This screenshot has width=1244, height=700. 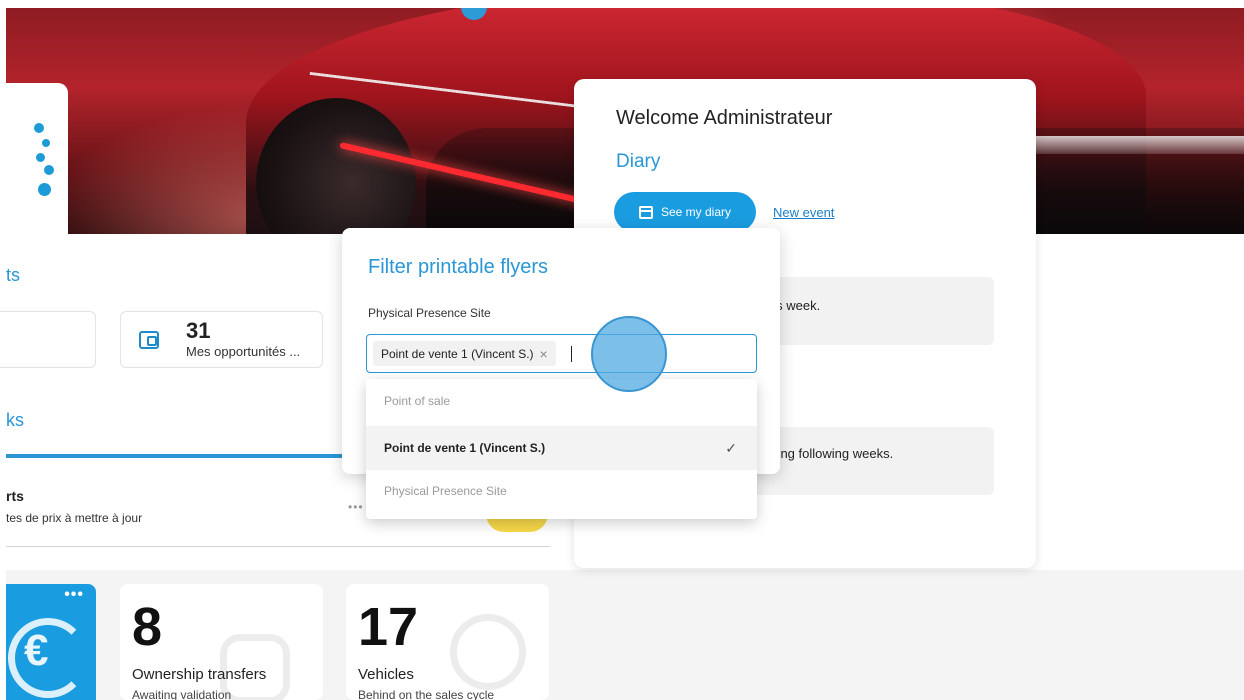 What do you see at coordinates (458, 267) in the screenshot?
I see `filter-title: Filter printable flyers` at bounding box center [458, 267].